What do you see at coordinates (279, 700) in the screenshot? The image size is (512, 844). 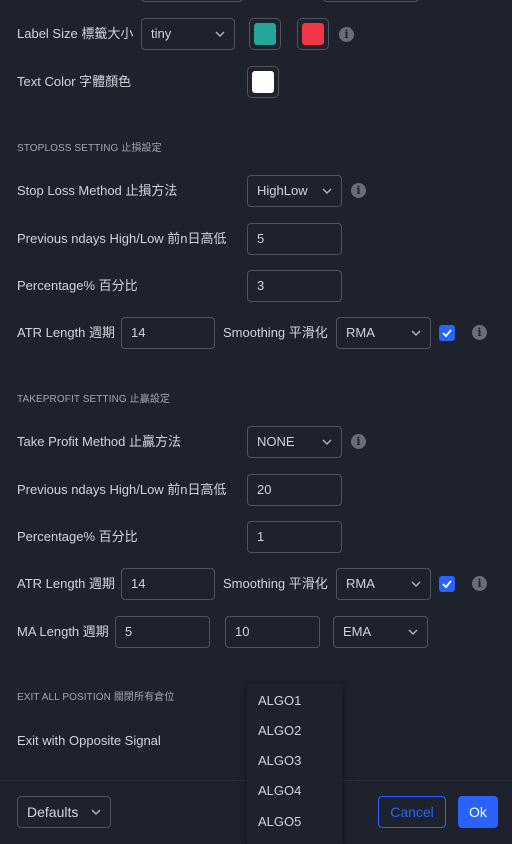 I see `menu-item-algo1: ALGO1` at bounding box center [279, 700].